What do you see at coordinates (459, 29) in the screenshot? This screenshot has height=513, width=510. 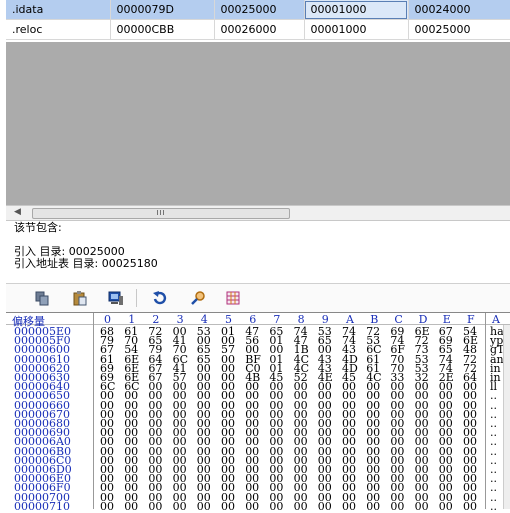 I see `section-raw-offset: 00025000` at bounding box center [459, 29].